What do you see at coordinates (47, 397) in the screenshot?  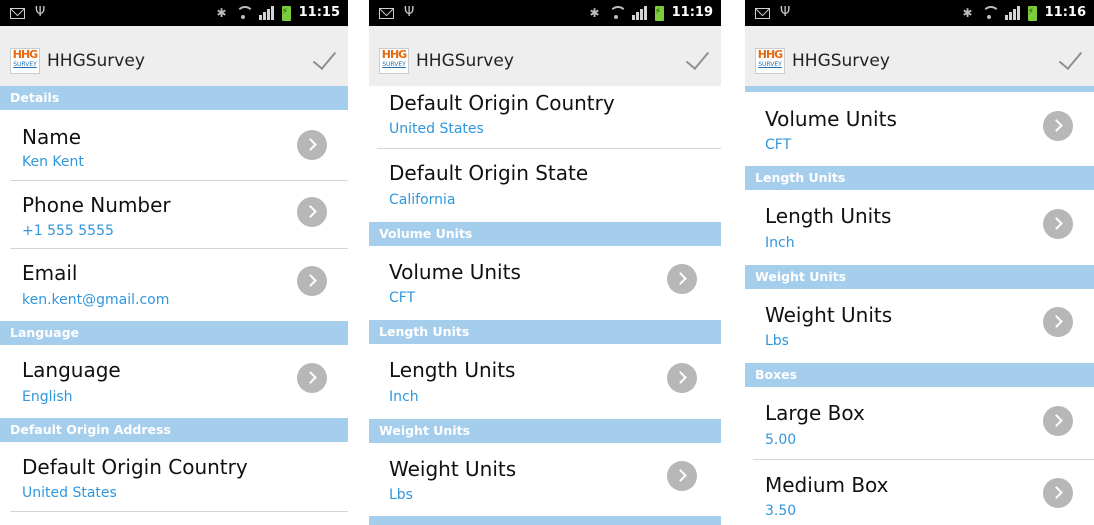 I see `setting-value: English` at bounding box center [47, 397].